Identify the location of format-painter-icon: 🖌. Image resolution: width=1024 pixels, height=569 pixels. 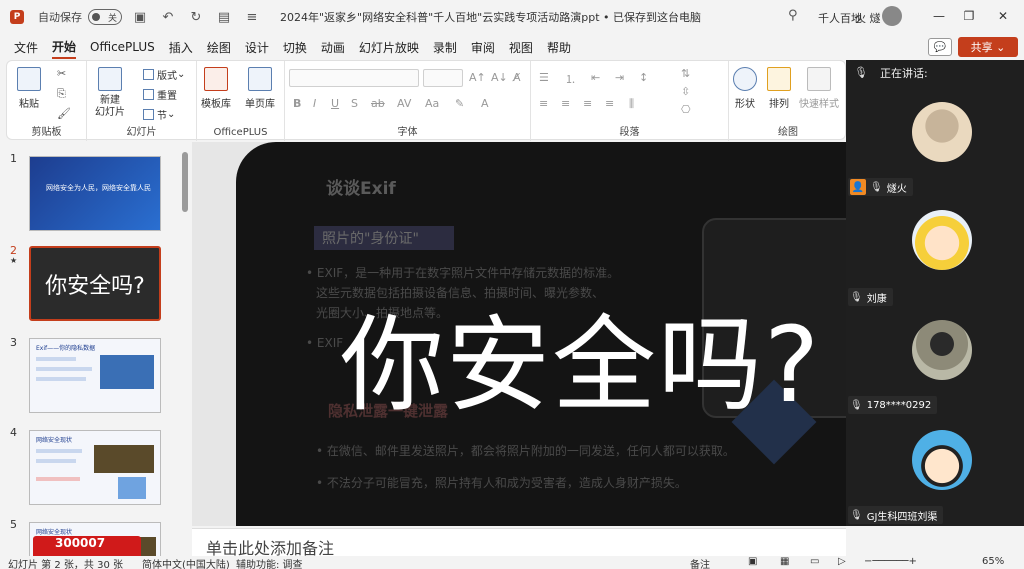
(64, 113).